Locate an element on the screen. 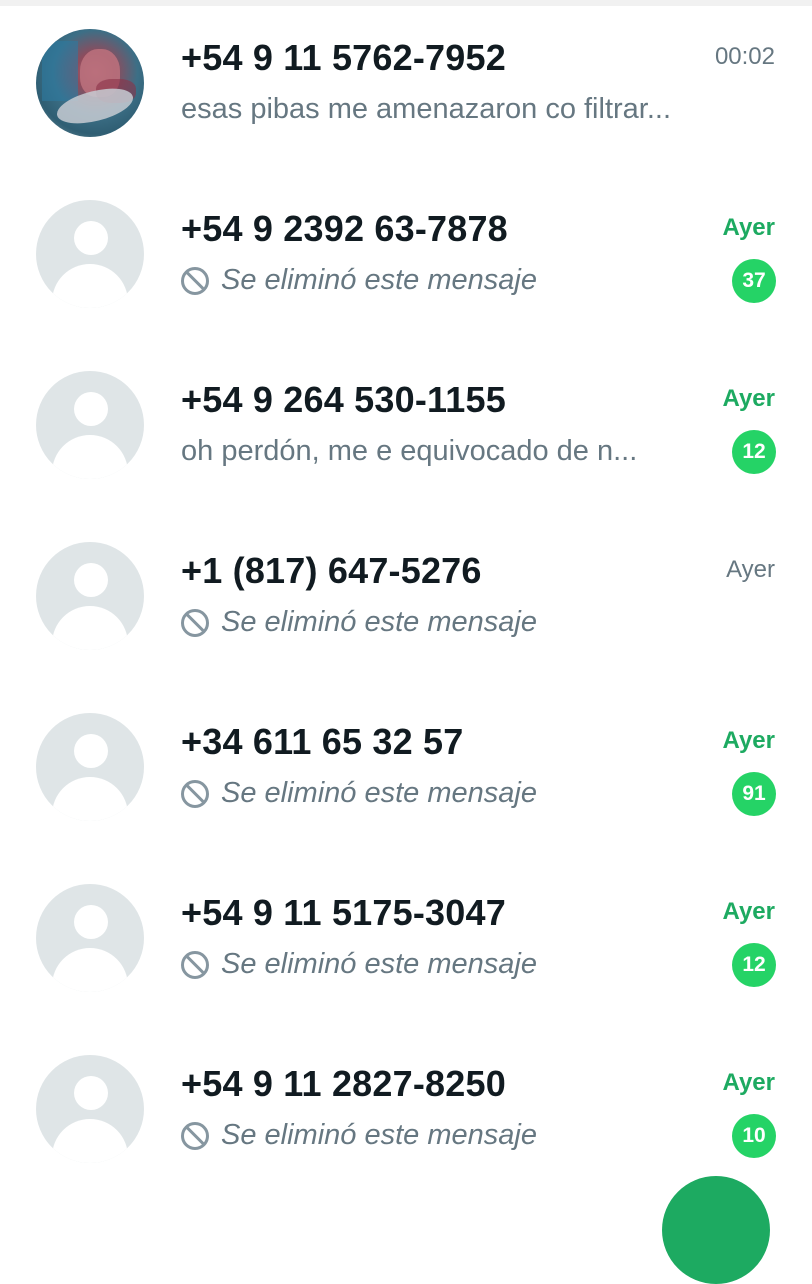 Image resolution: width=812 pixels, height=1284 pixels. contact-name: +54 9 264 530-1155 is located at coordinates (343, 399).